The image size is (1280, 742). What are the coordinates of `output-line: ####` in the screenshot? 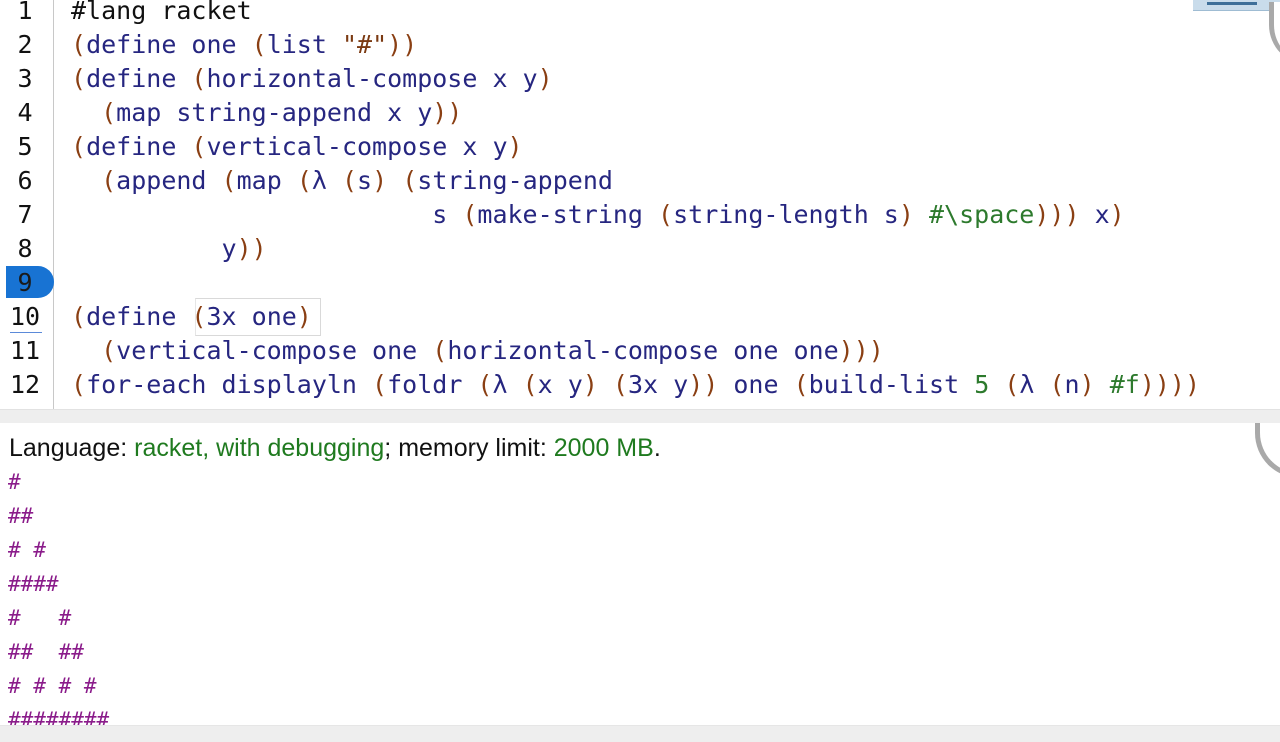 It's located at (33, 584).